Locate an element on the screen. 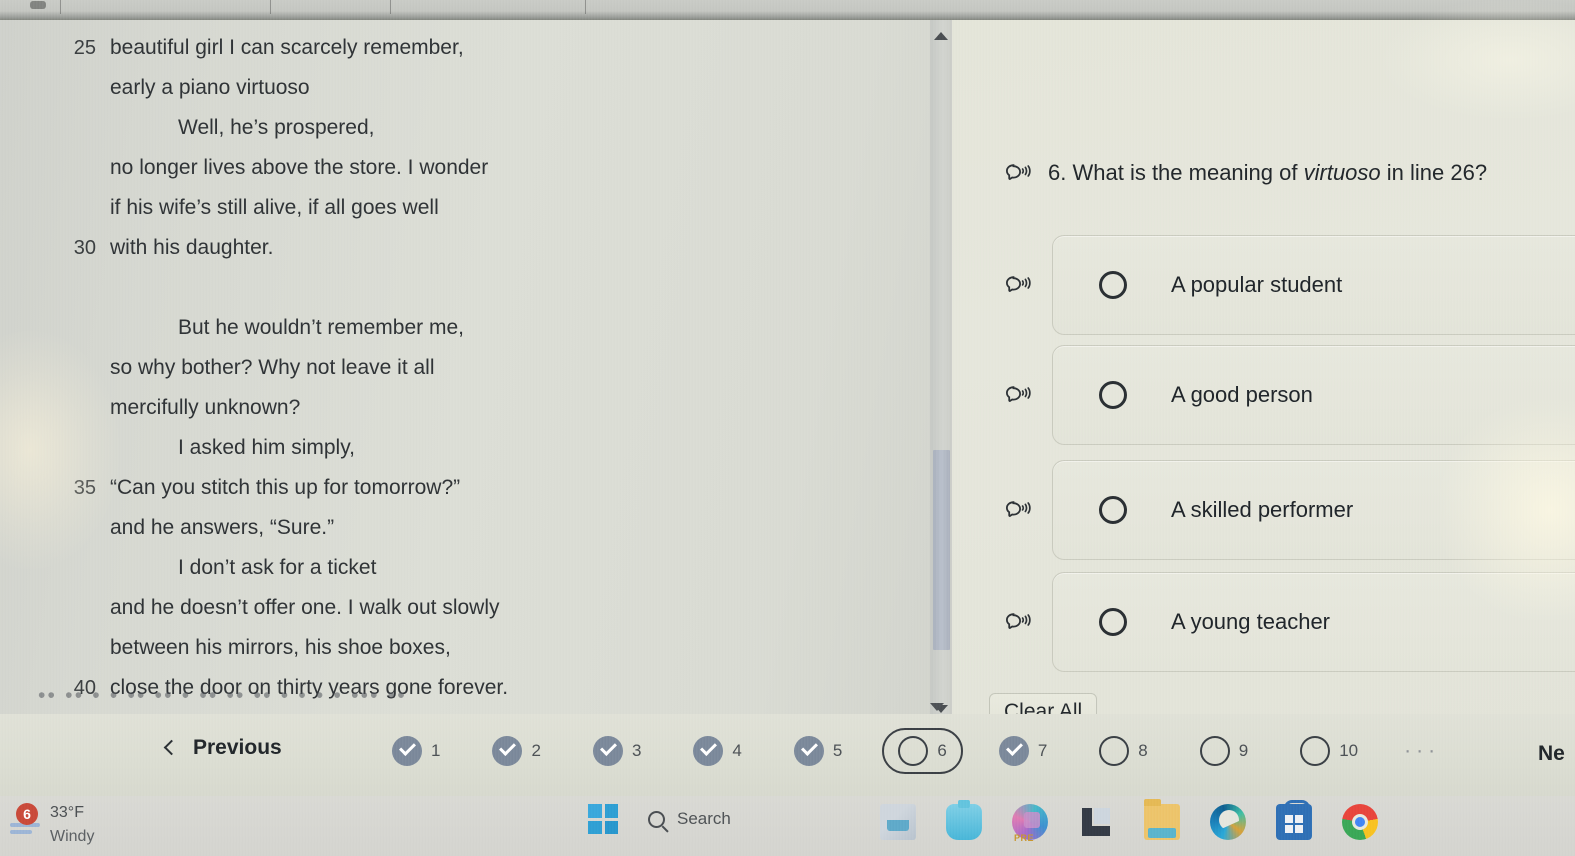 Image resolution: width=1575 pixels, height=856 pixels. taskbar-search-box: Search is located at coordinates (694, 819).